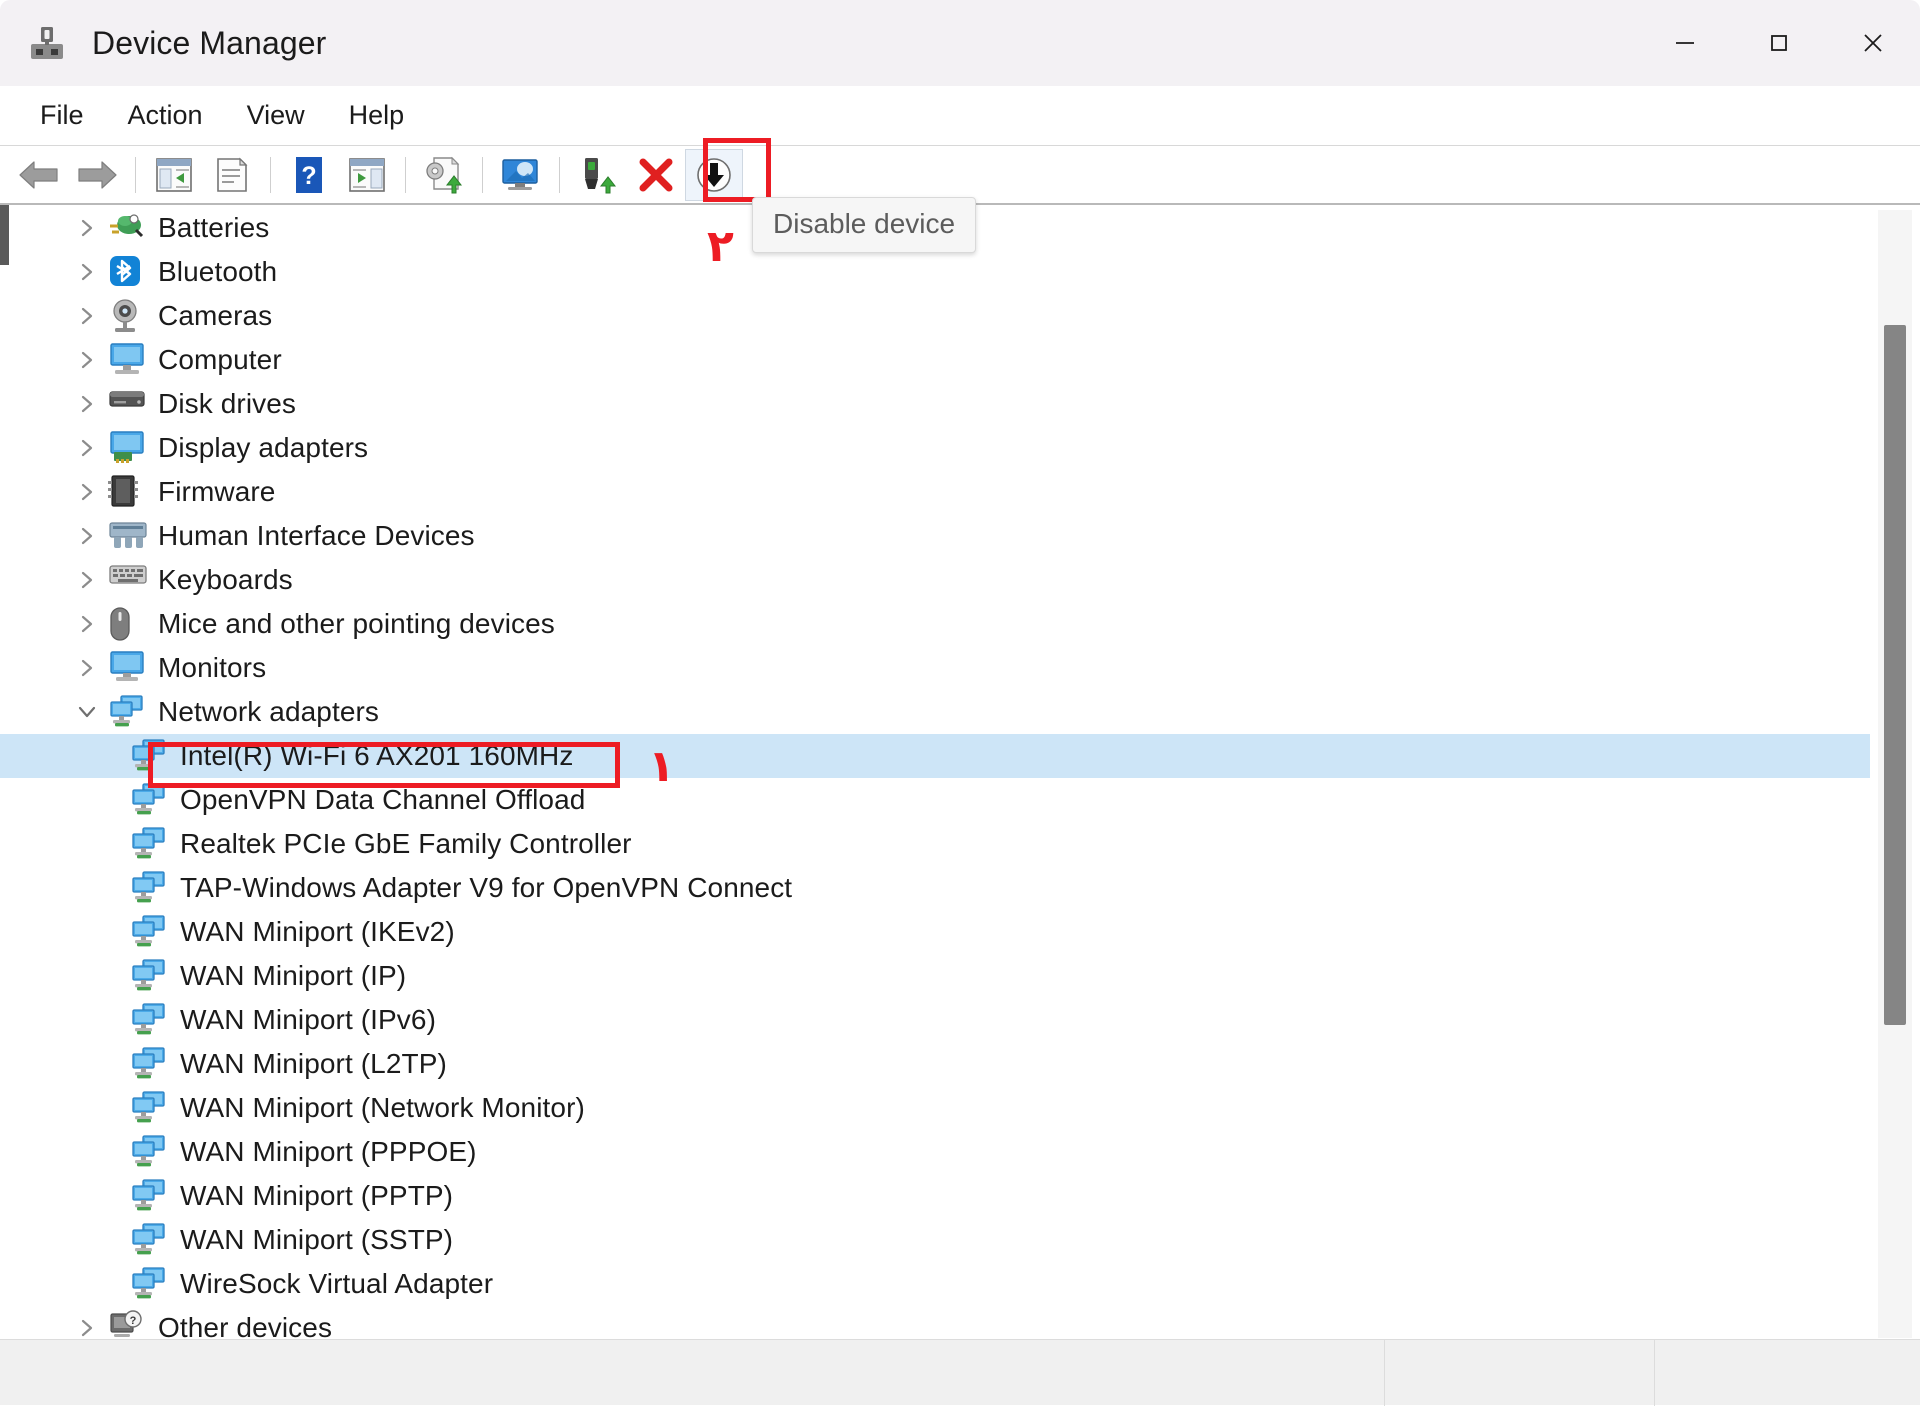  I want to click on chevron-down-icon, so click(87, 712).